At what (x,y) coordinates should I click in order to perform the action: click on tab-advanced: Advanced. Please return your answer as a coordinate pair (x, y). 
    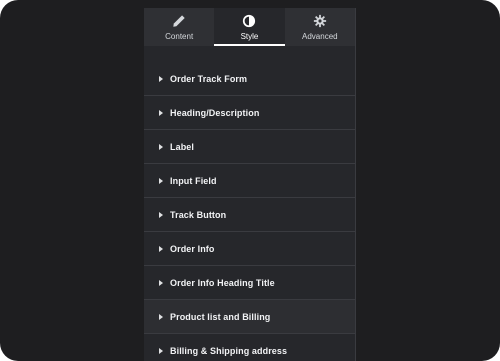
    Looking at the image, I should click on (319, 27).